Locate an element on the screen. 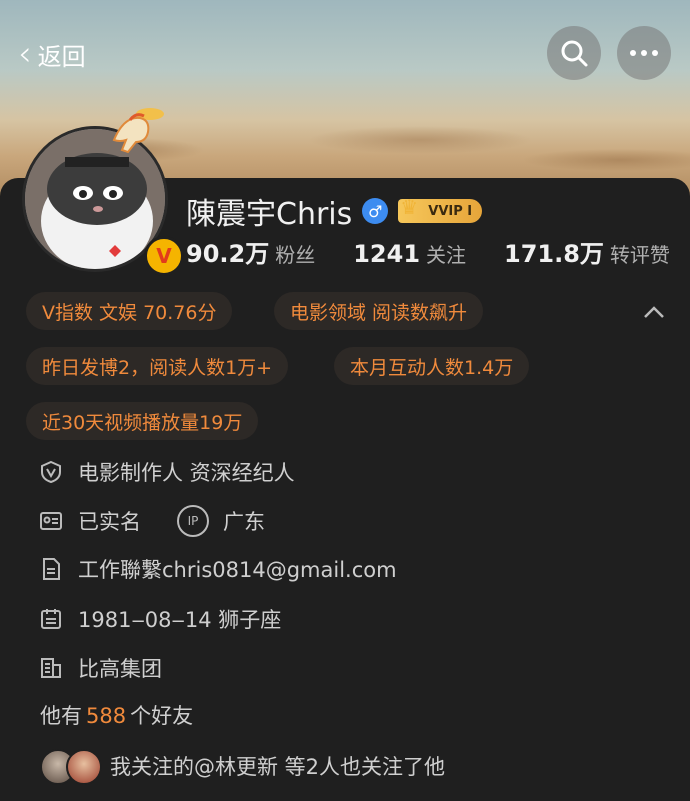  mutual-follow-row: 我关注的@林更新 等2人也关注了他 is located at coordinates (243, 766).